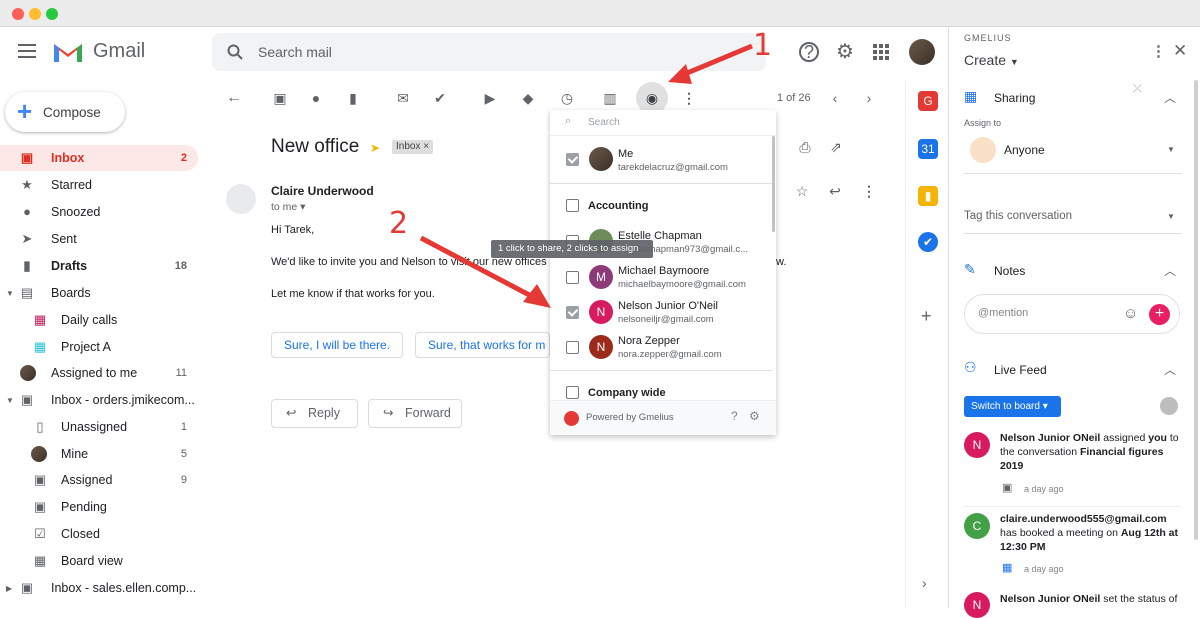 This screenshot has width=1200, height=618. Describe the element at coordinates (734, 416) in the screenshot. I see `help-icon: ?` at that location.